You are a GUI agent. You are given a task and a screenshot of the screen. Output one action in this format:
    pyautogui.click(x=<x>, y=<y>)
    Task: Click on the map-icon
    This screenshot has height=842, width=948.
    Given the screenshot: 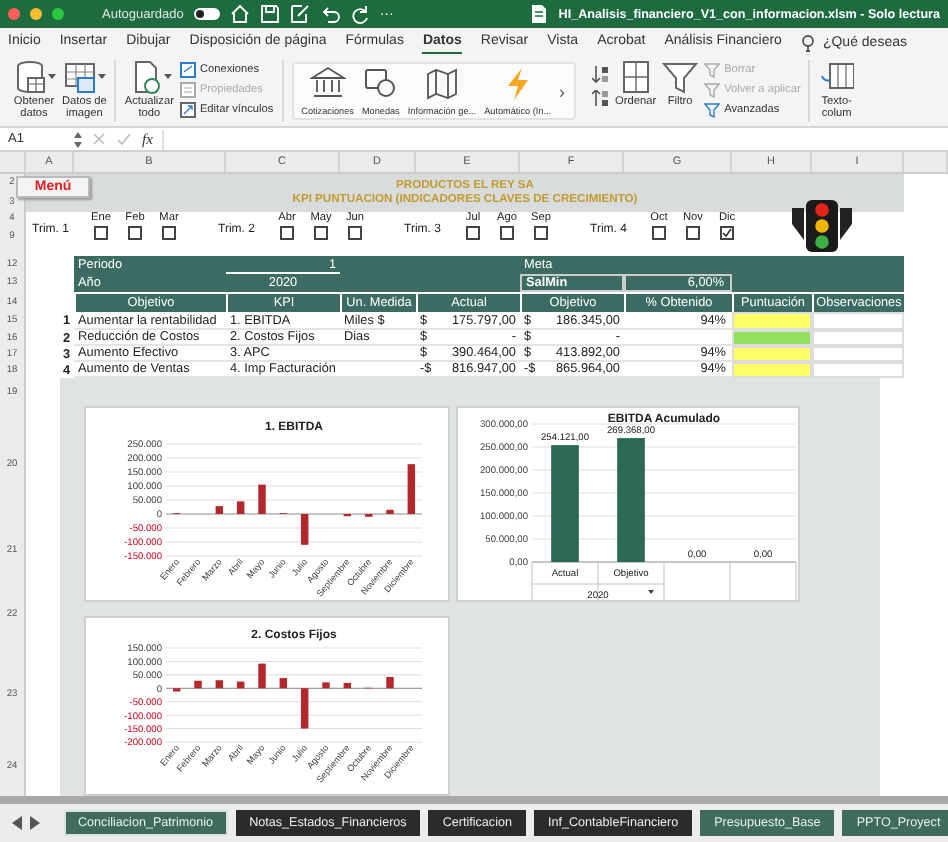 What is the action you would take?
    pyautogui.click(x=441, y=83)
    